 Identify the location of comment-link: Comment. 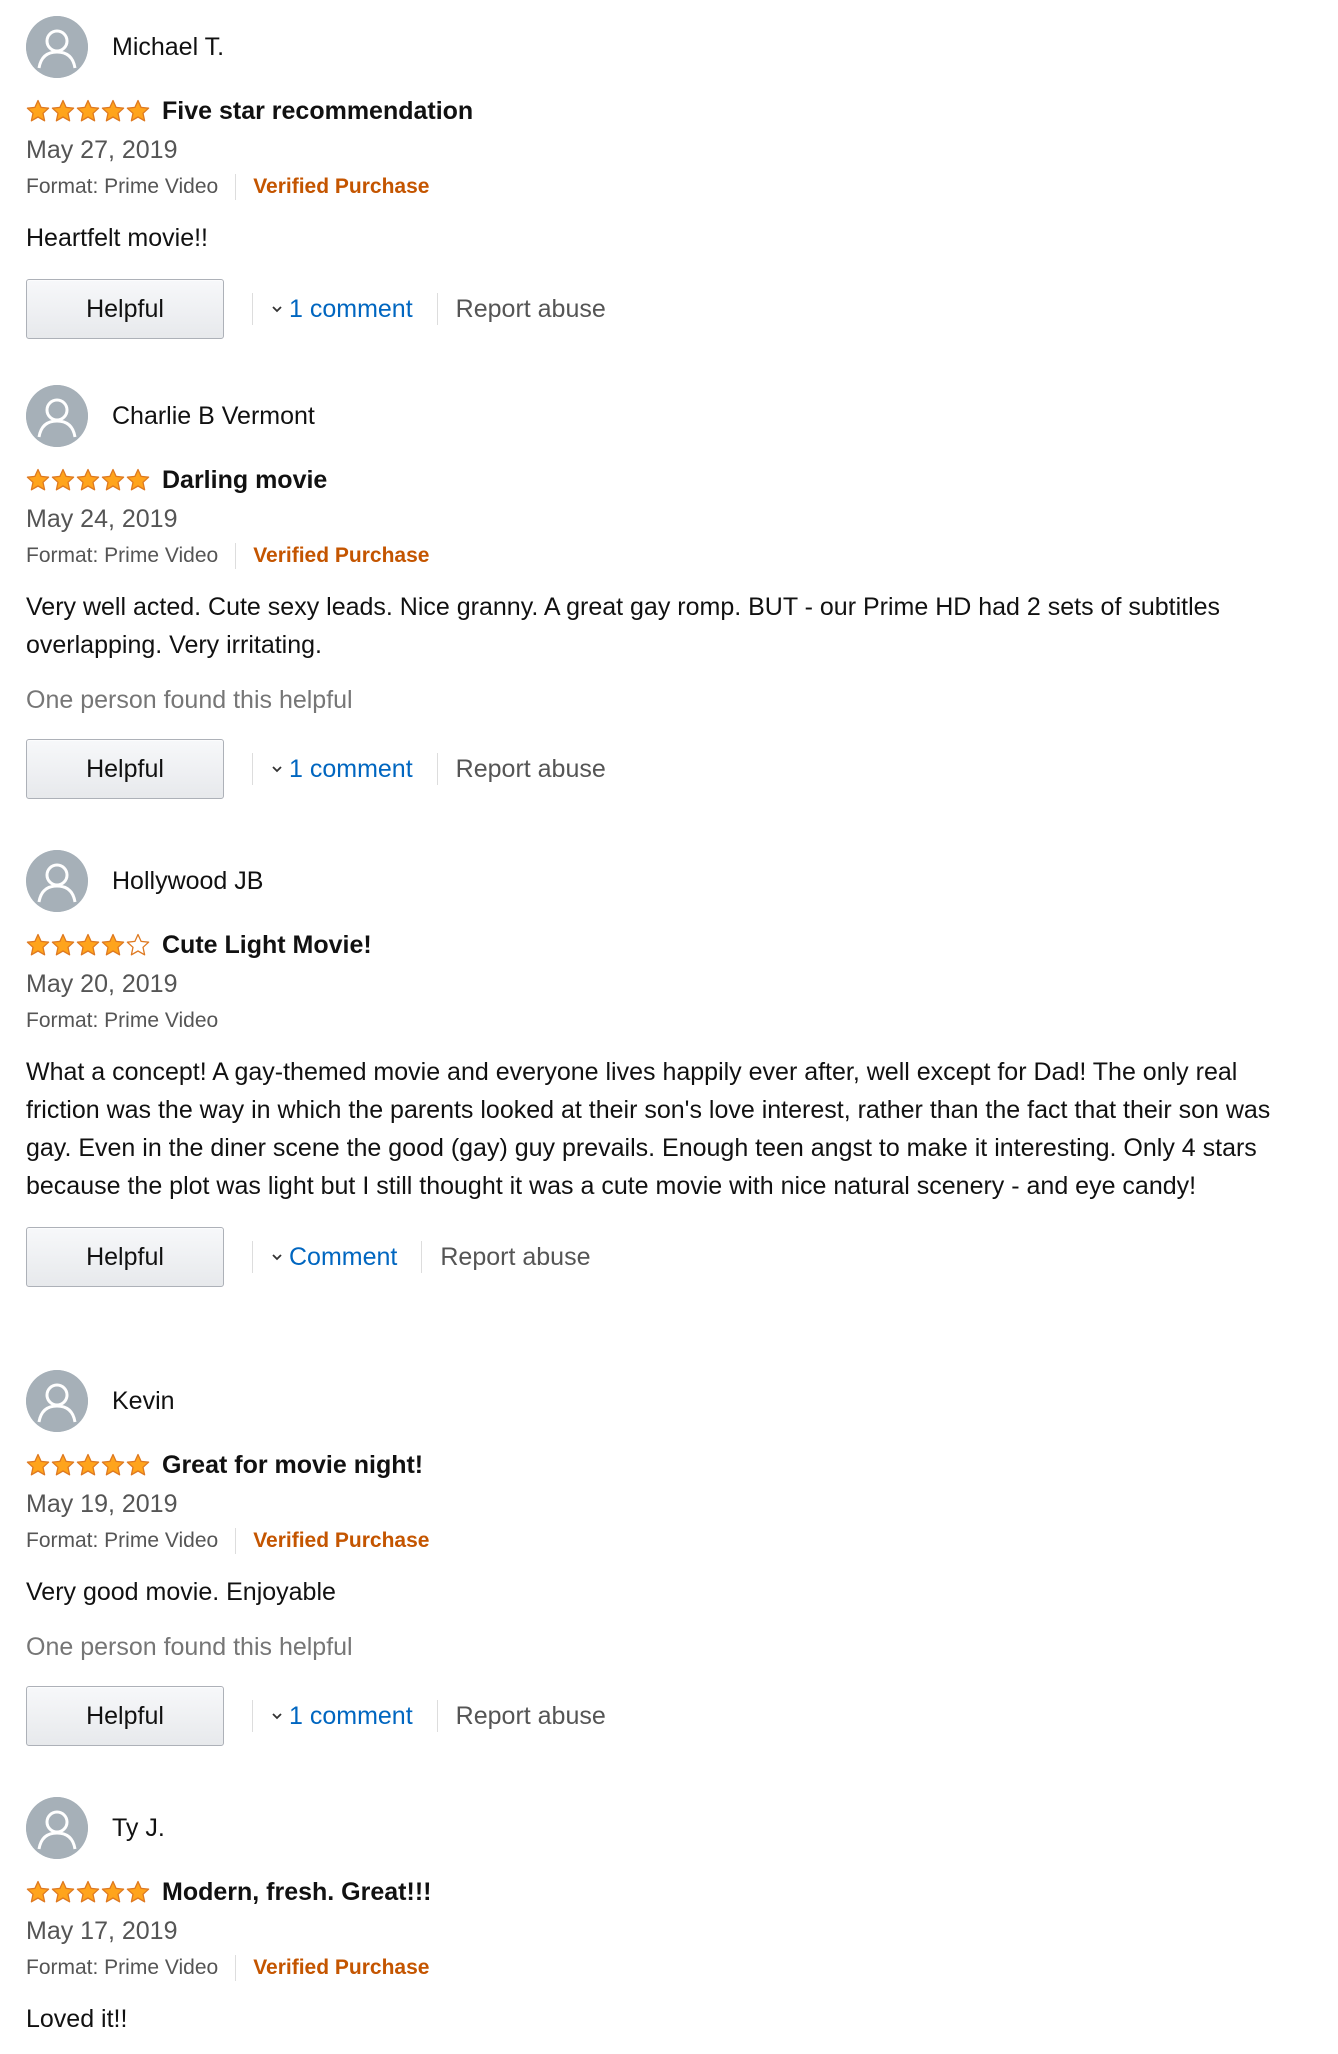
(334, 1257).